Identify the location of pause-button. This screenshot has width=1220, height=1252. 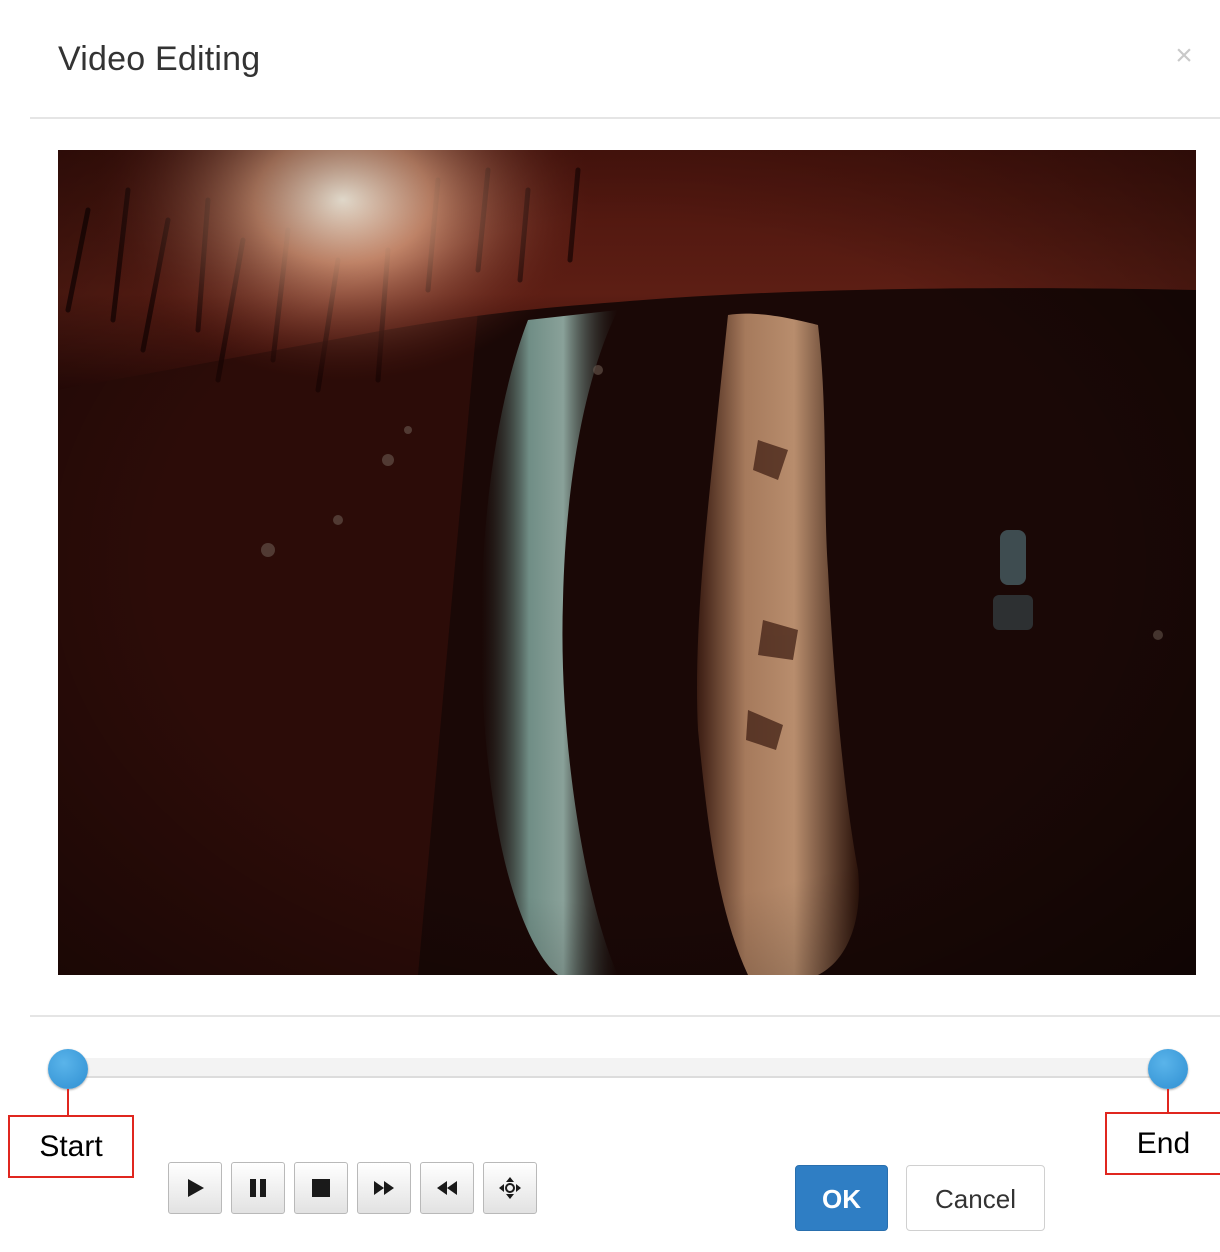
(258, 1188).